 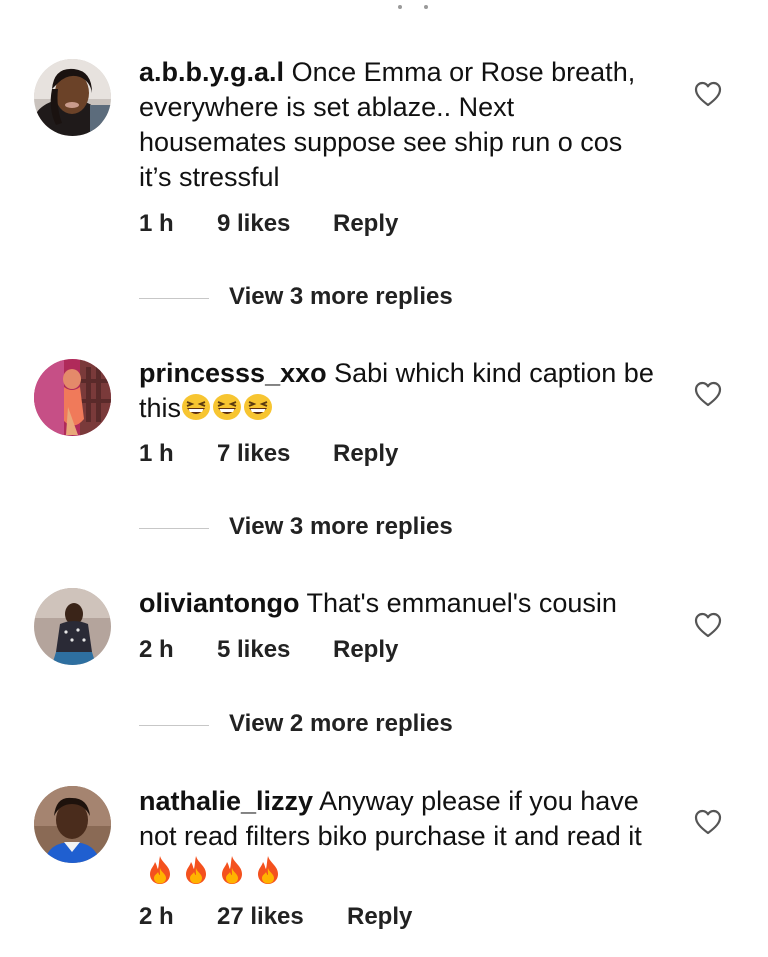 I want to click on comment-body: oliviantongo That's emmanuel's cousin, so click(x=399, y=603).